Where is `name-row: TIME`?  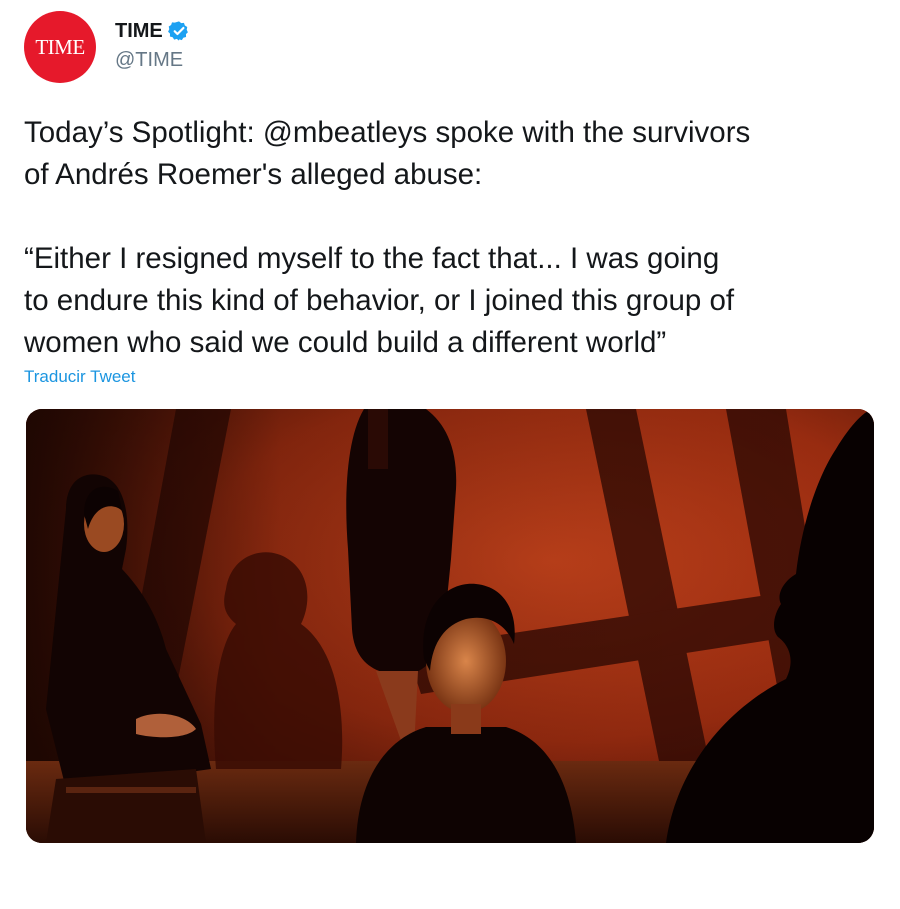
name-row: TIME is located at coordinates (152, 31).